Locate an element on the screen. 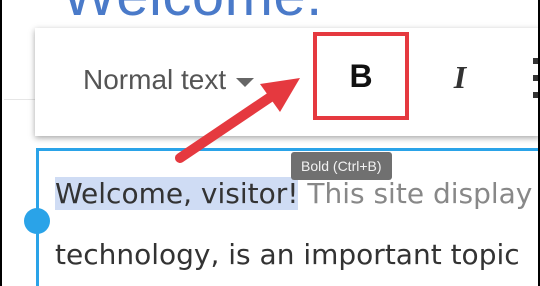 This screenshot has height=286, width=540. bold-icon: B is located at coordinates (361, 75).